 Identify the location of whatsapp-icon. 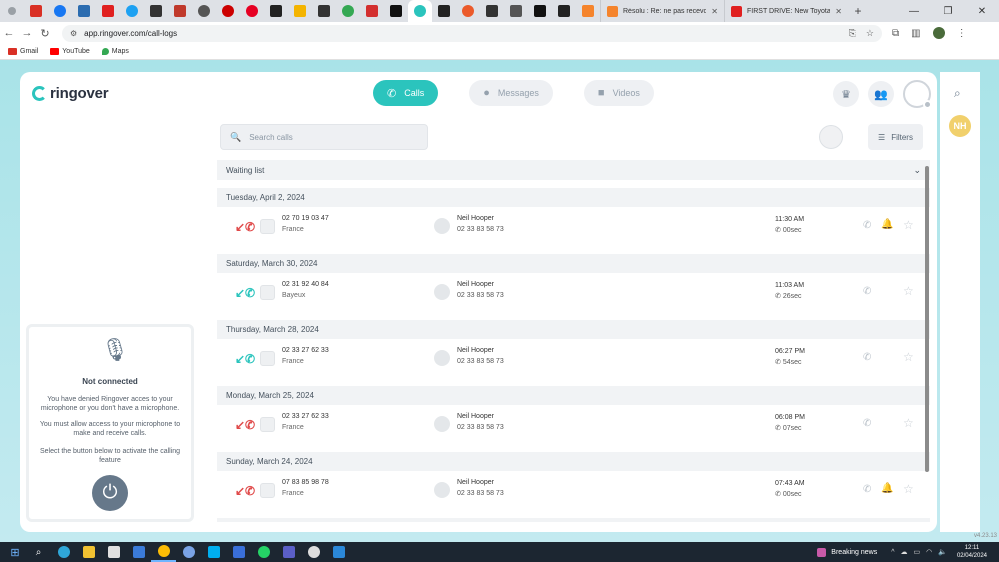
(263, 552).